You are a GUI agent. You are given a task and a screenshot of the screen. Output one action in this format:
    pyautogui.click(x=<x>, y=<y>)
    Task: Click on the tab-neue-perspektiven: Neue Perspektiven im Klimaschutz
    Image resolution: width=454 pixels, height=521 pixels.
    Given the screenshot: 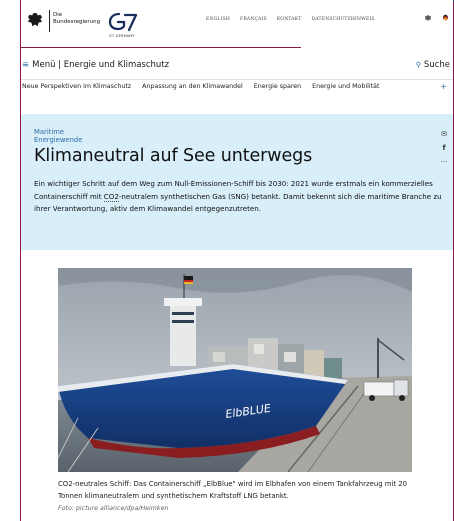 What is the action you would take?
    pyautogui.click(x=76, y=93)
    